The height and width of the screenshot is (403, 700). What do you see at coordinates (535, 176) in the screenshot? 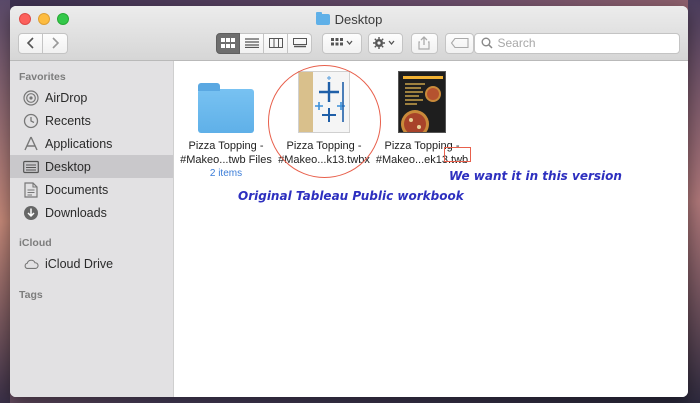
I see `annotation-want: We want it in this version` at bounding box center [535, 176].